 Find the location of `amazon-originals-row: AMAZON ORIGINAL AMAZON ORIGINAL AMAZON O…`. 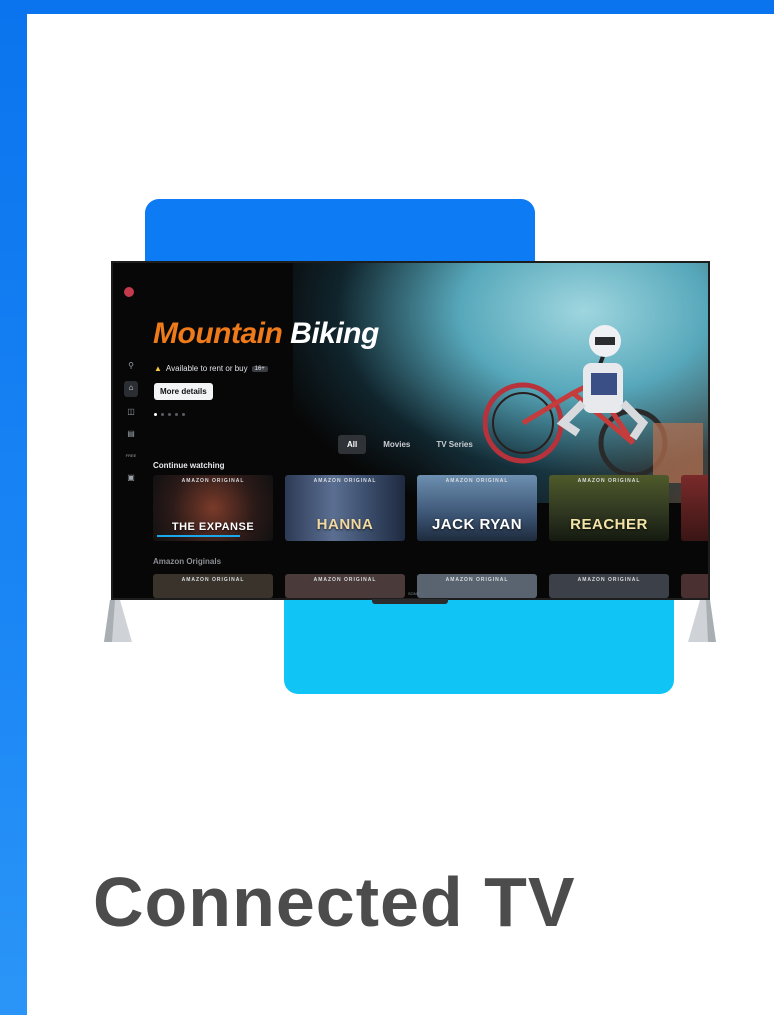

amazon-originals-row: AMAZON ORIGINAL AMAZON ORIGINAL AMAZON O… is located at coordinates (430, 586).